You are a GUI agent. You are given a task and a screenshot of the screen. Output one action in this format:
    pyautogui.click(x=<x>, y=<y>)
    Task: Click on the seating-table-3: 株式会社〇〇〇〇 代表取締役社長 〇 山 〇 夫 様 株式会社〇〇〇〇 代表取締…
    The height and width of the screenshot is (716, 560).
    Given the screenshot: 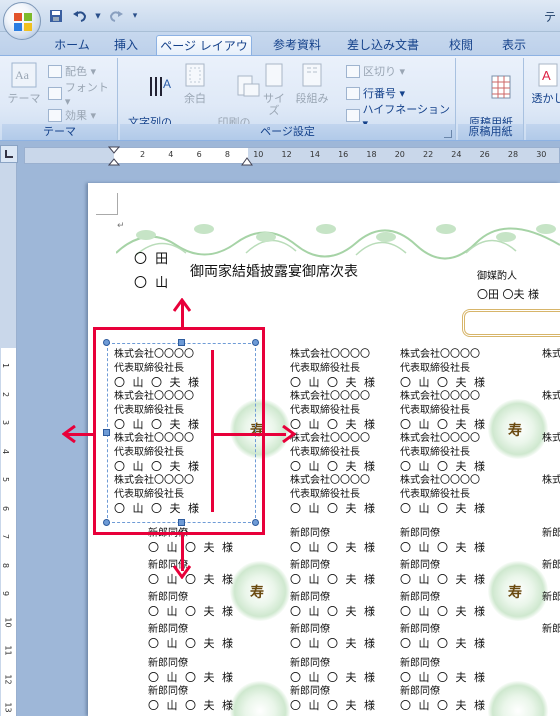 What is the action you would take?
    pyautogui.click(x=450, y=433)
    